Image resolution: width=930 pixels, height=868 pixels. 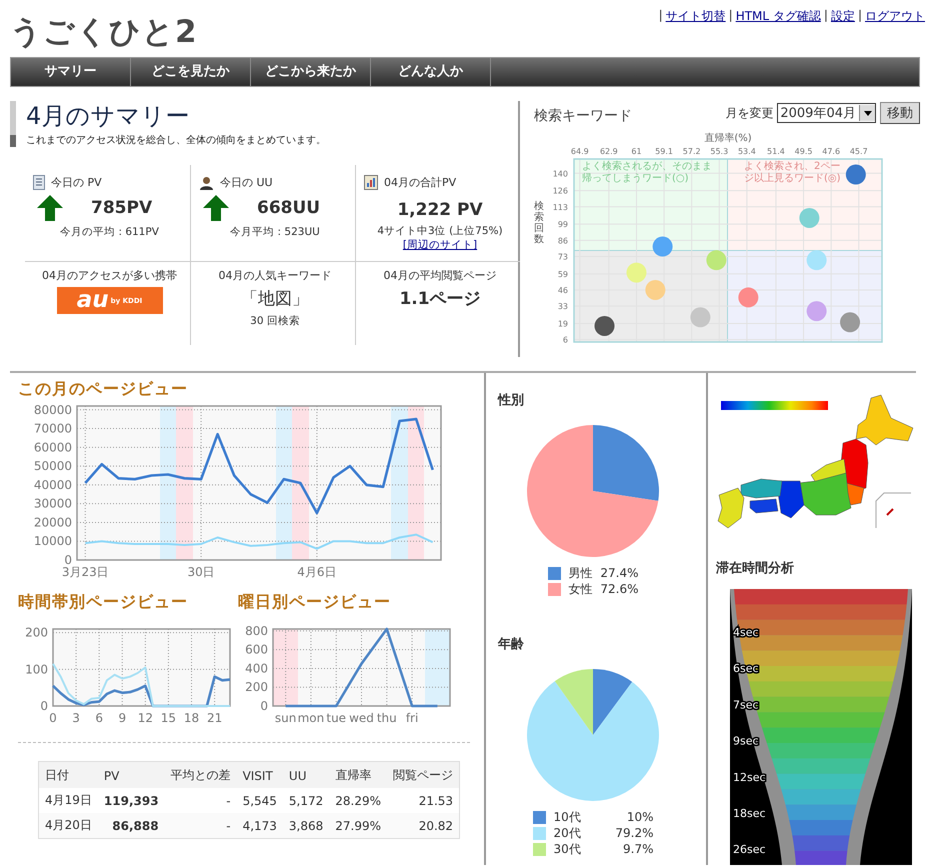 I want to click on x-axis-label: 57.2, so click(x=691, y=151).